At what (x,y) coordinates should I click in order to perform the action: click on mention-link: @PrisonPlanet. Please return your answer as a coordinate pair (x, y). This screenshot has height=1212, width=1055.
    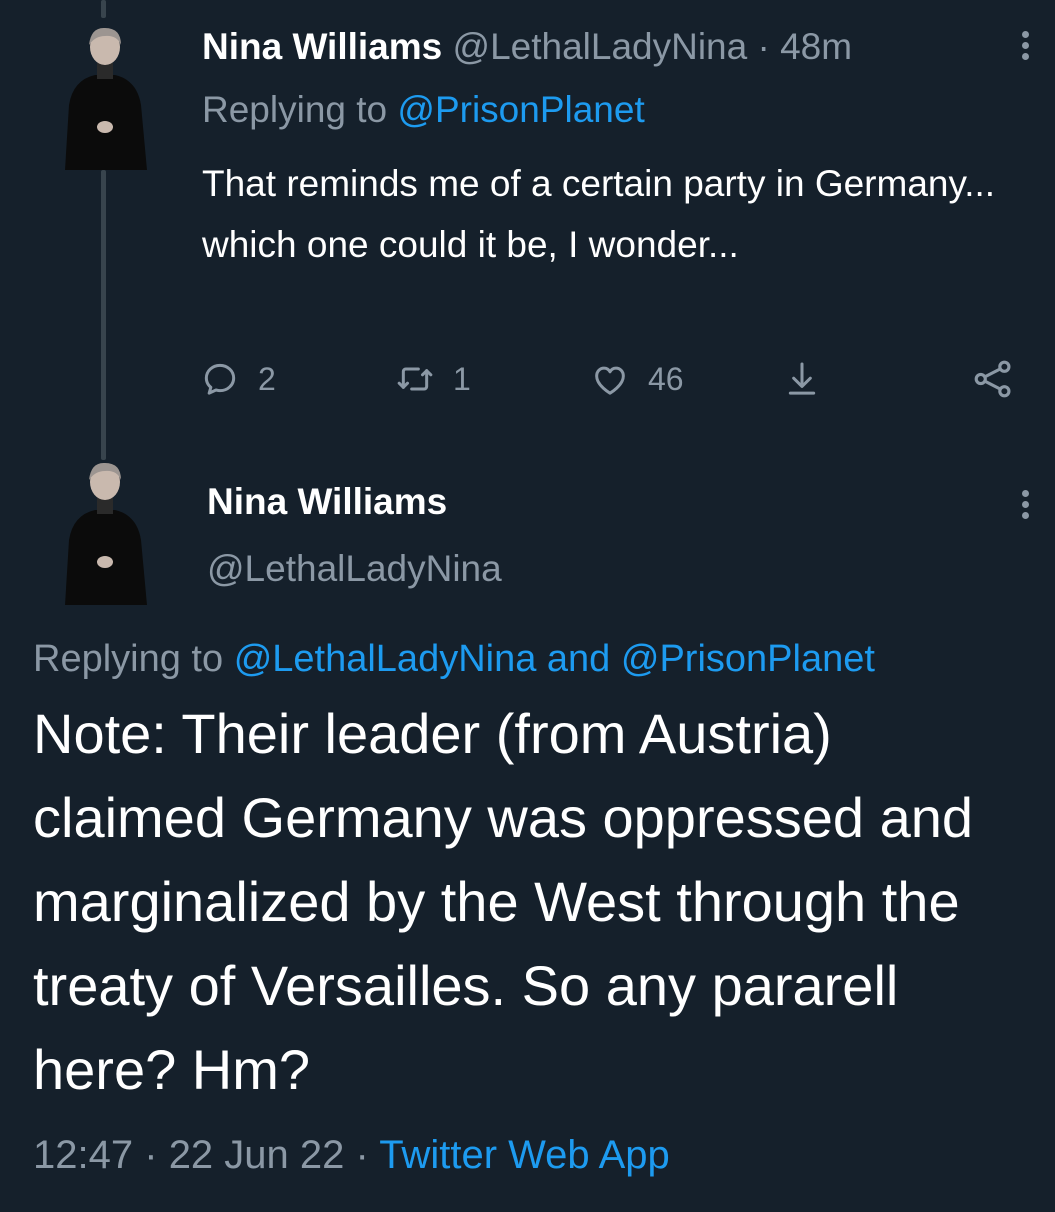
    Looking at the image, I should click on (520, 109).